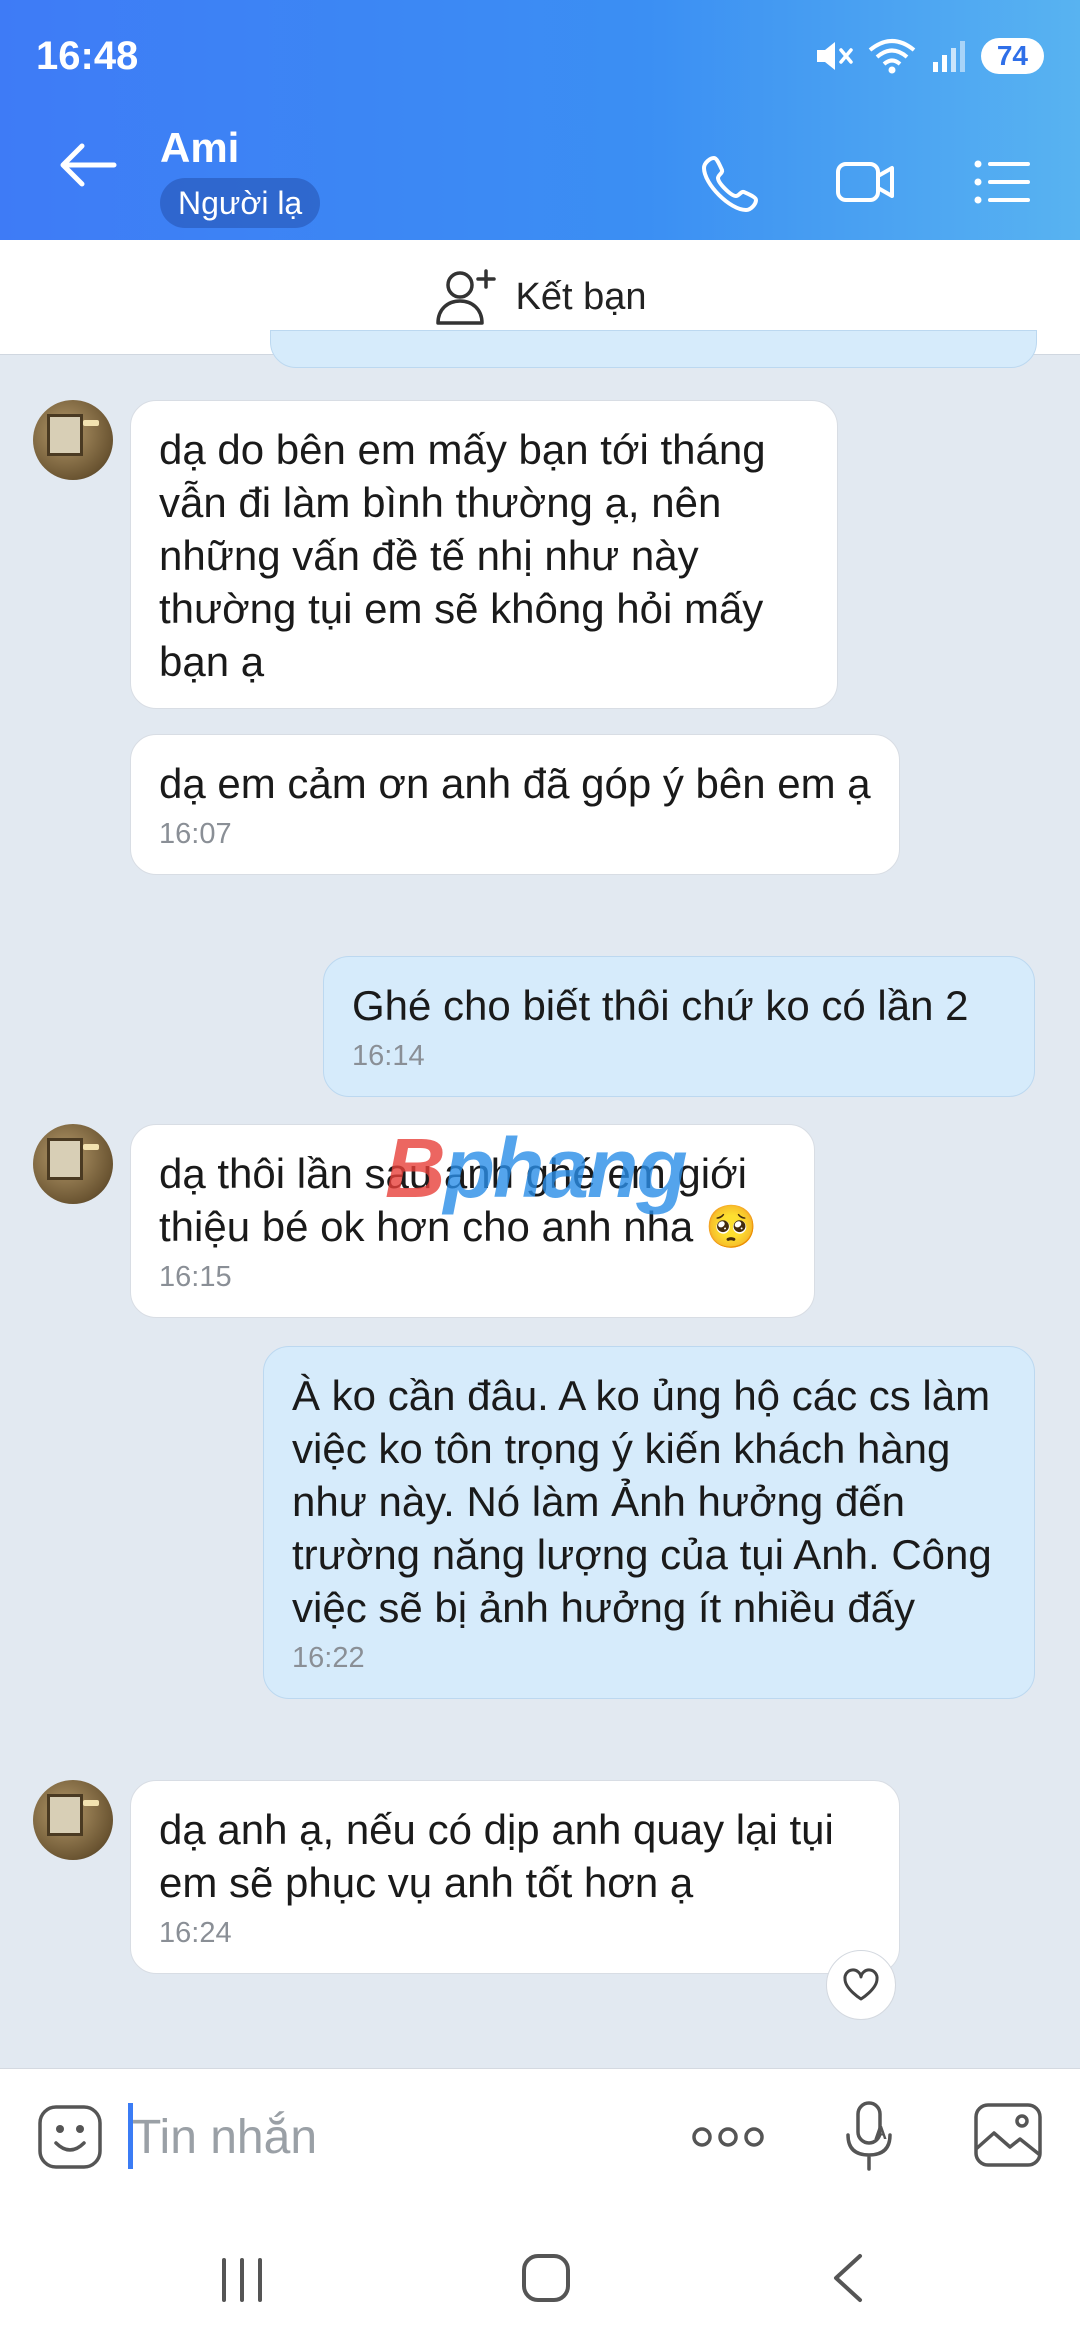 The height and width of the screenshot is (2340, 1080). Describe the element at coordinates (581, 296) in the screenshot. I see `add-friend-label: Kết bạn` at that location.